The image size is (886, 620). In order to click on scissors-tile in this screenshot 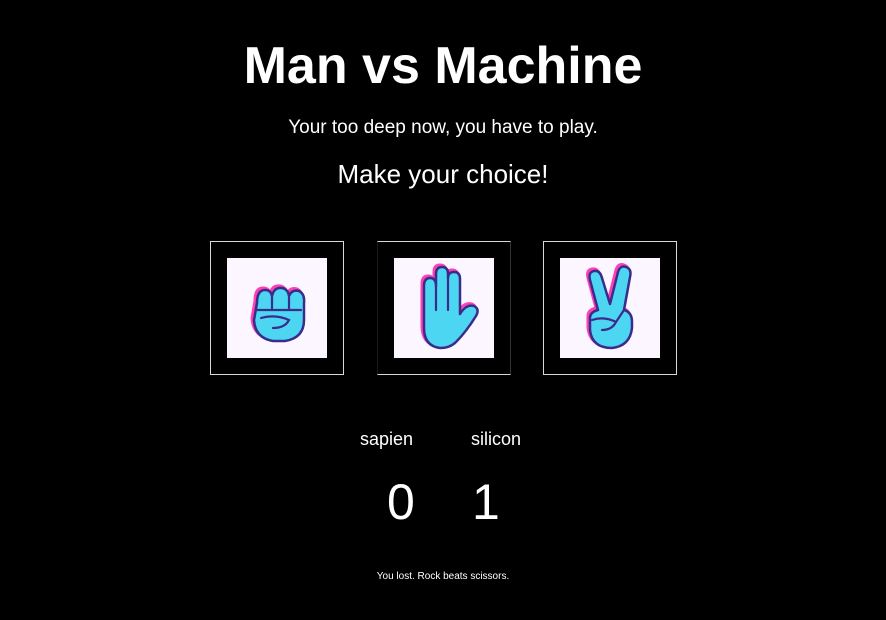, I will do `click(610, 308)`.